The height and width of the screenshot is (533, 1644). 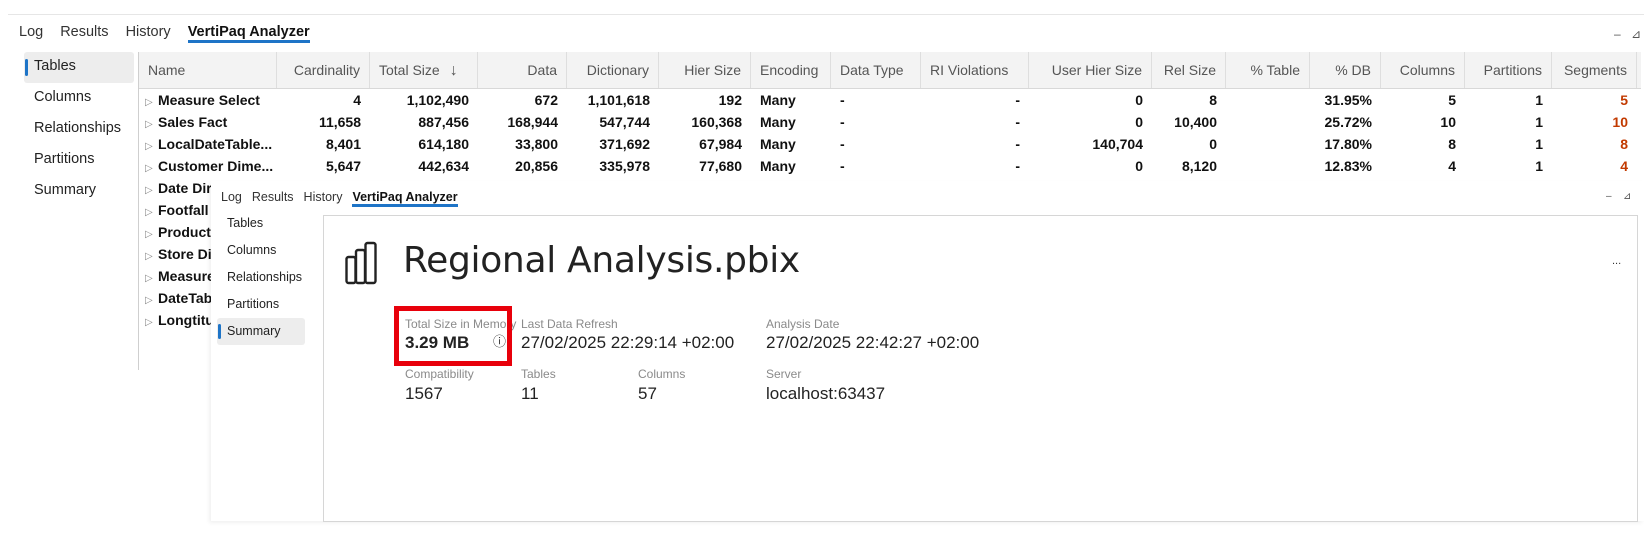 I want to click on column-header-label: Encoding, so click(x=789, y=70).